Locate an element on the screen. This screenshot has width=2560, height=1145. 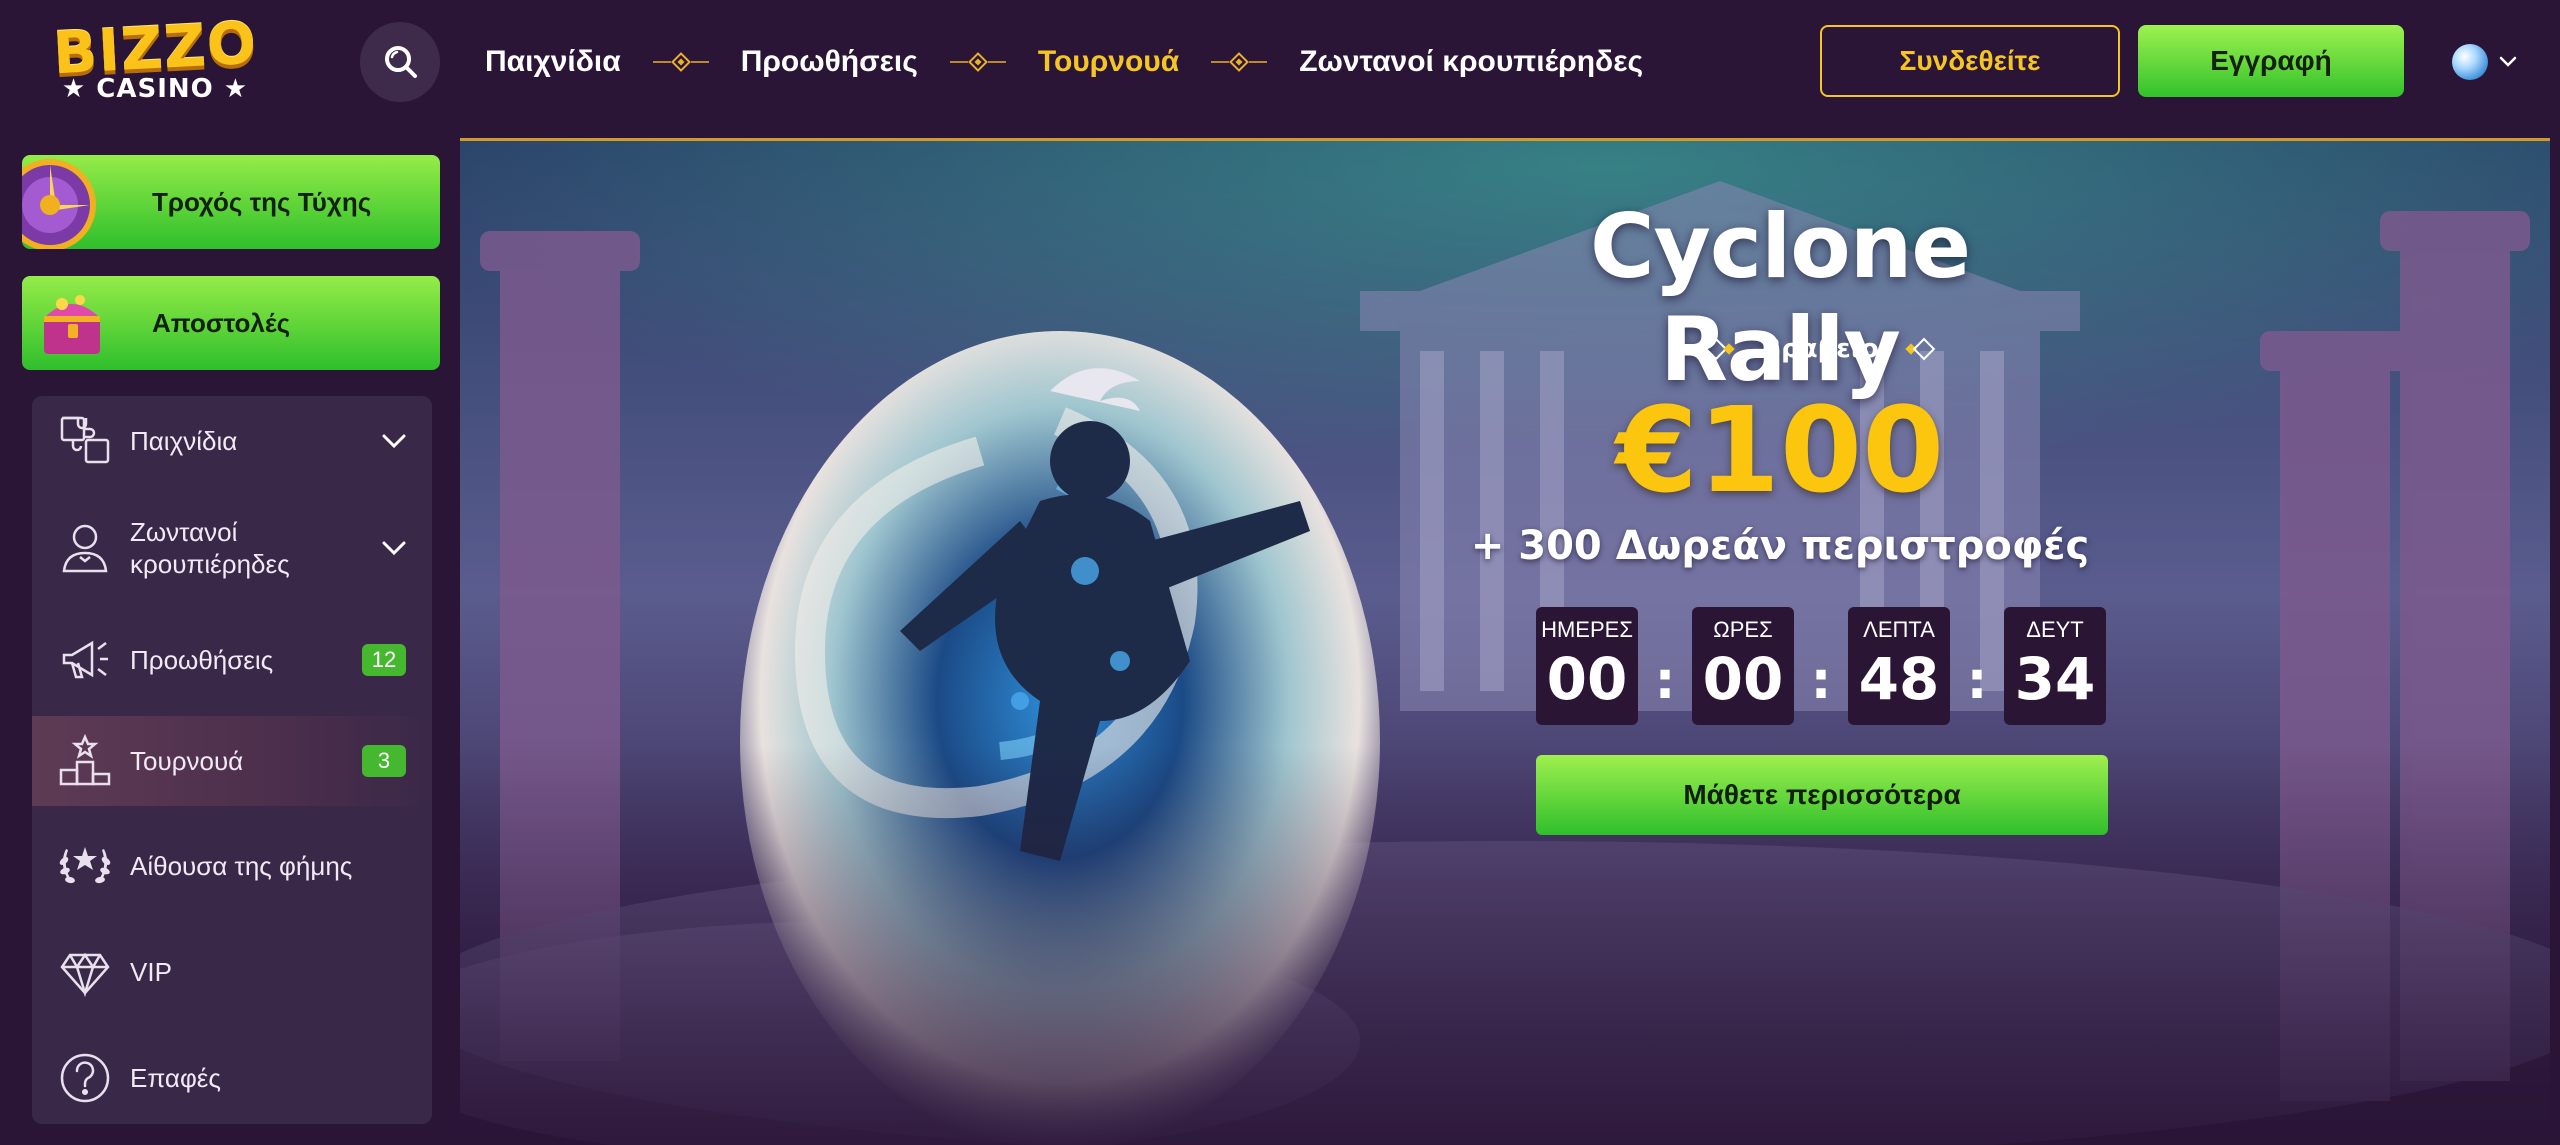
countdown-minutes: ΛΕΠΤΑ 48 is located at coordinates (1899, 666).